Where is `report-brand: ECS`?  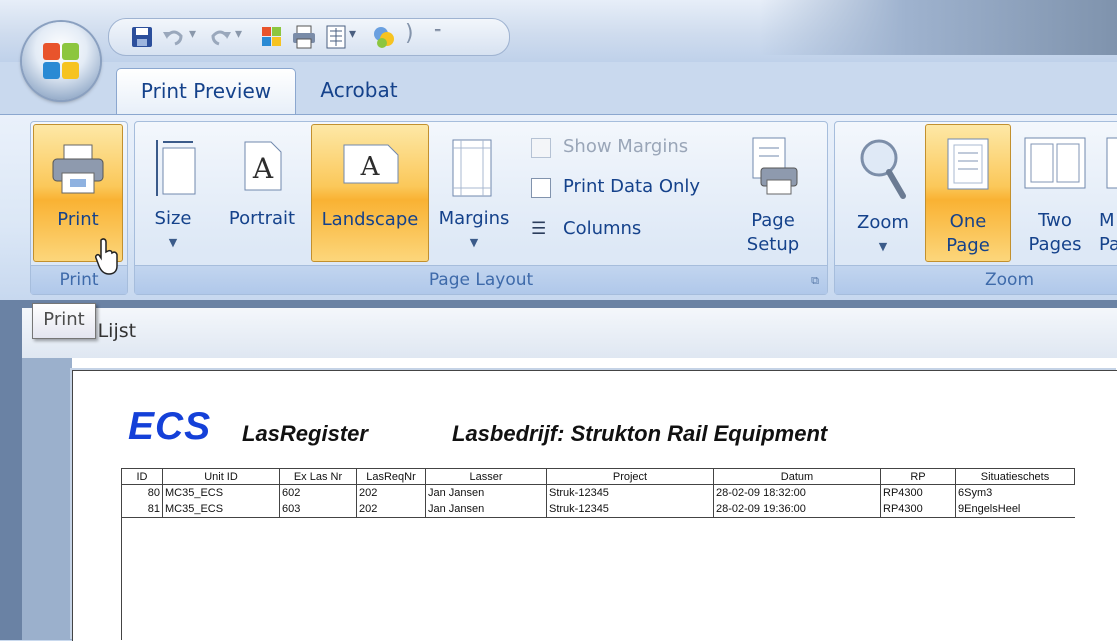 report-brand: ECS is located at coordinates (170, 426).